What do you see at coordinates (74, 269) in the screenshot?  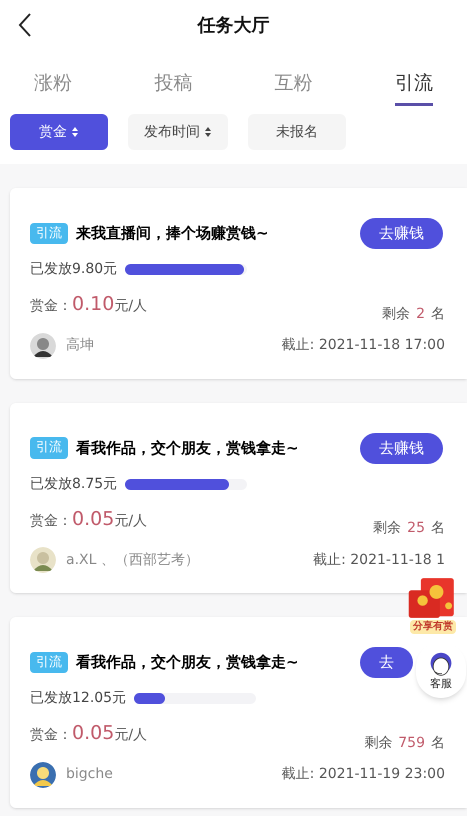 I see `paid-amount: 已发放9.80元` at bounding box center [74, 269].